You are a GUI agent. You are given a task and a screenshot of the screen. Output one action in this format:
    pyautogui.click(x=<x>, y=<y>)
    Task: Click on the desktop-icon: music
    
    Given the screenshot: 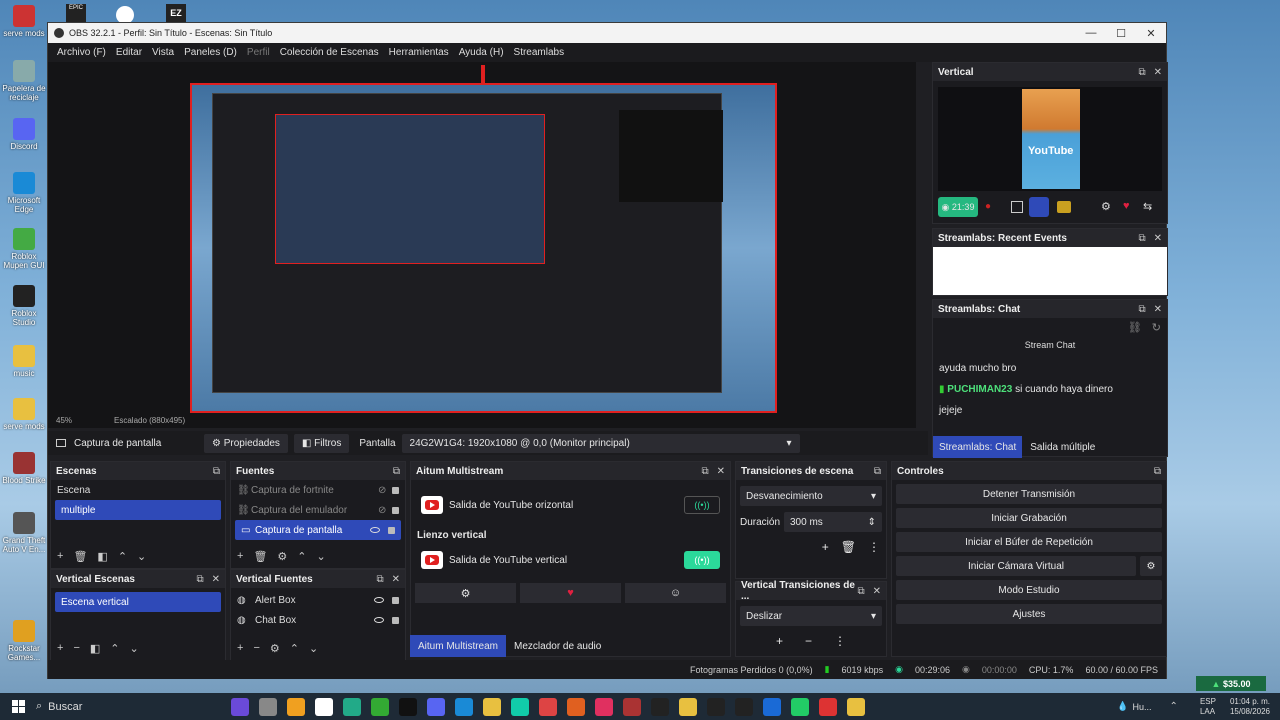 What is the action you would take?
    pyautogui.click(x=24, y=361)
    